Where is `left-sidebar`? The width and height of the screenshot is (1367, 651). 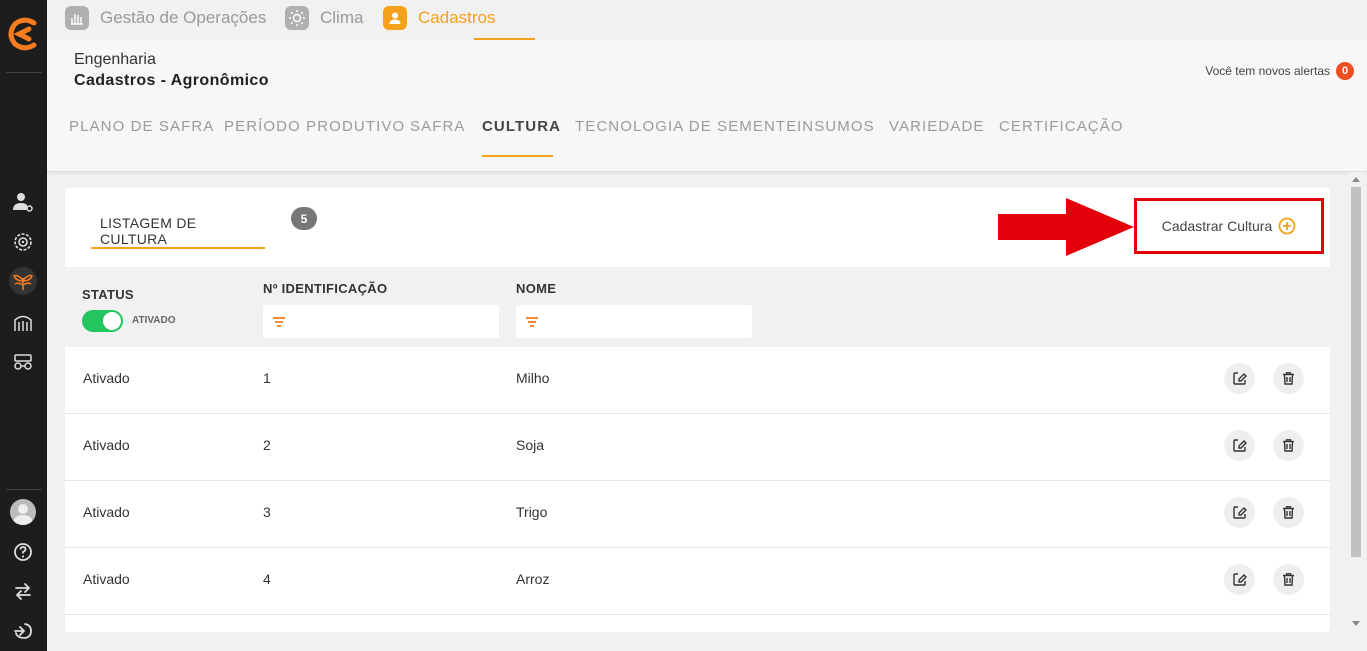
left-sidebar is located at coordinates (23, 325).